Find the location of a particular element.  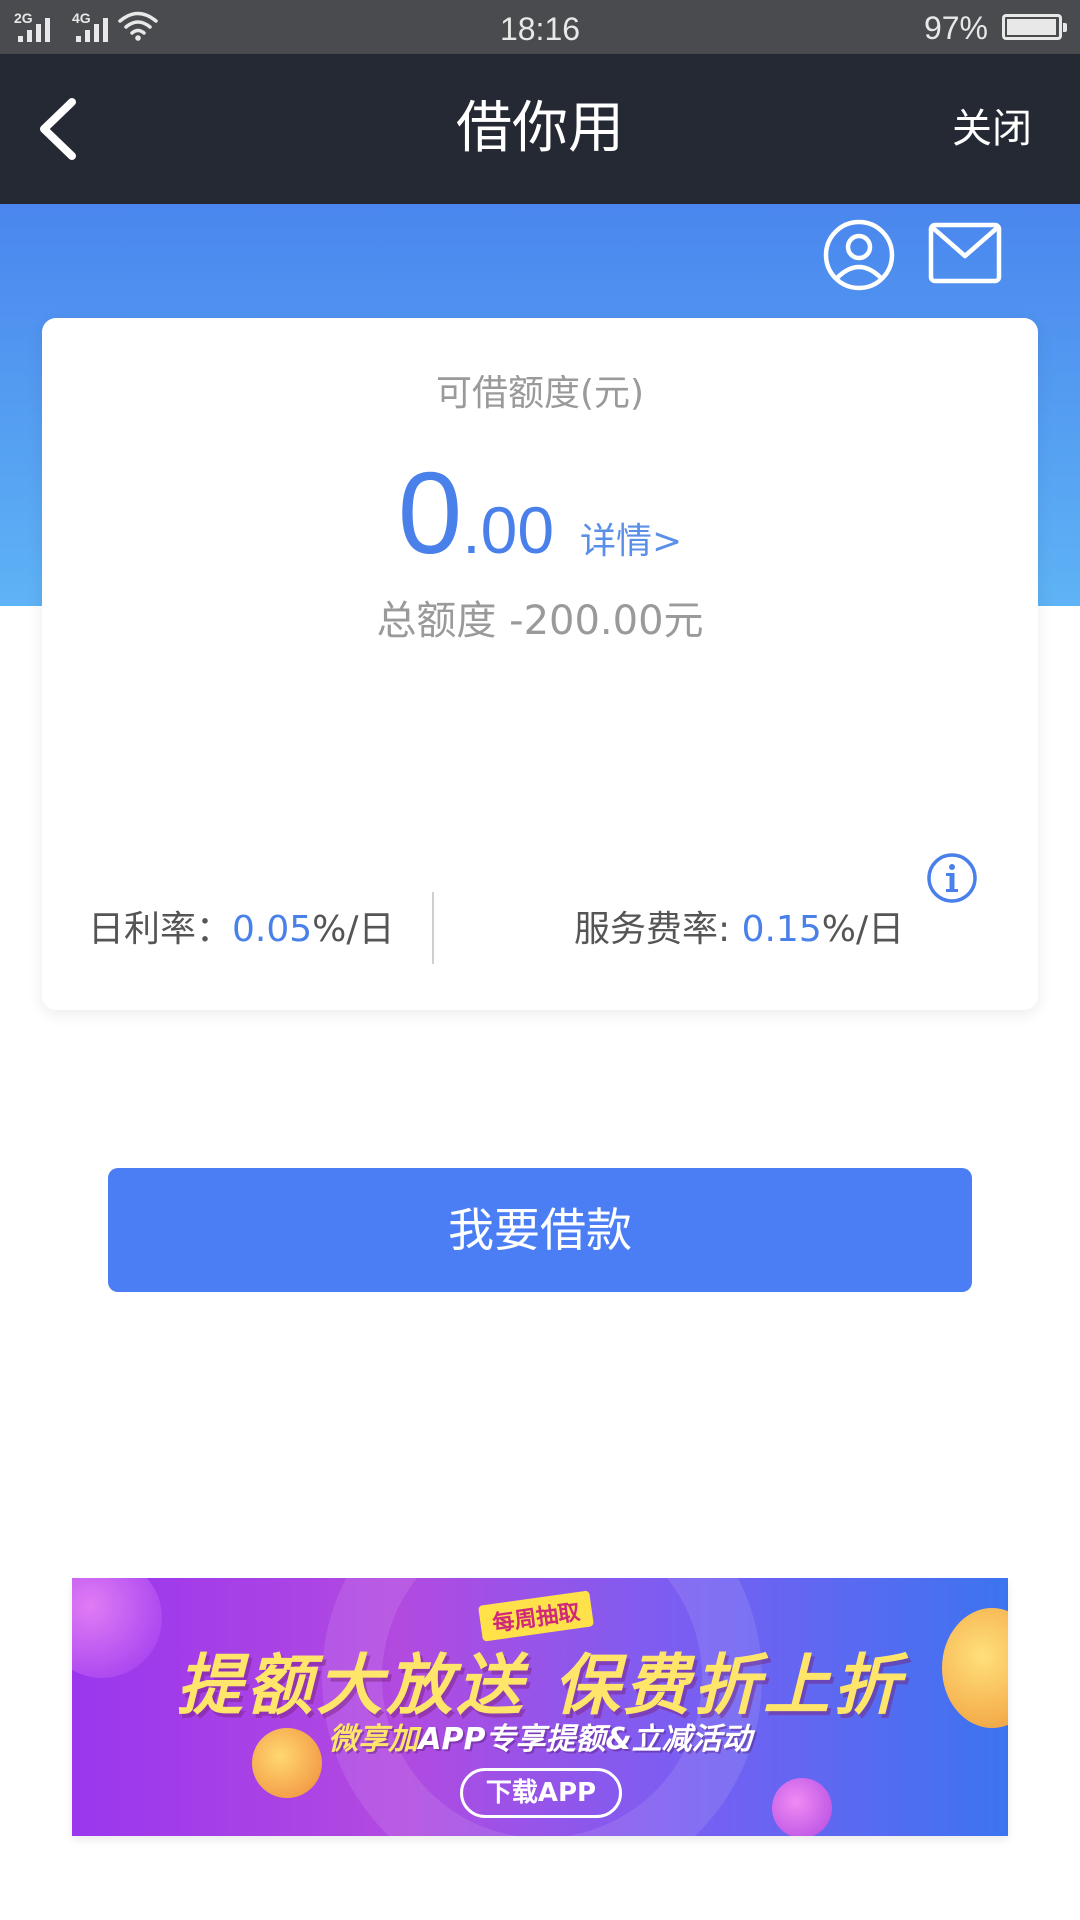

battery-percent: 97% is located at coordinates (955, 28).